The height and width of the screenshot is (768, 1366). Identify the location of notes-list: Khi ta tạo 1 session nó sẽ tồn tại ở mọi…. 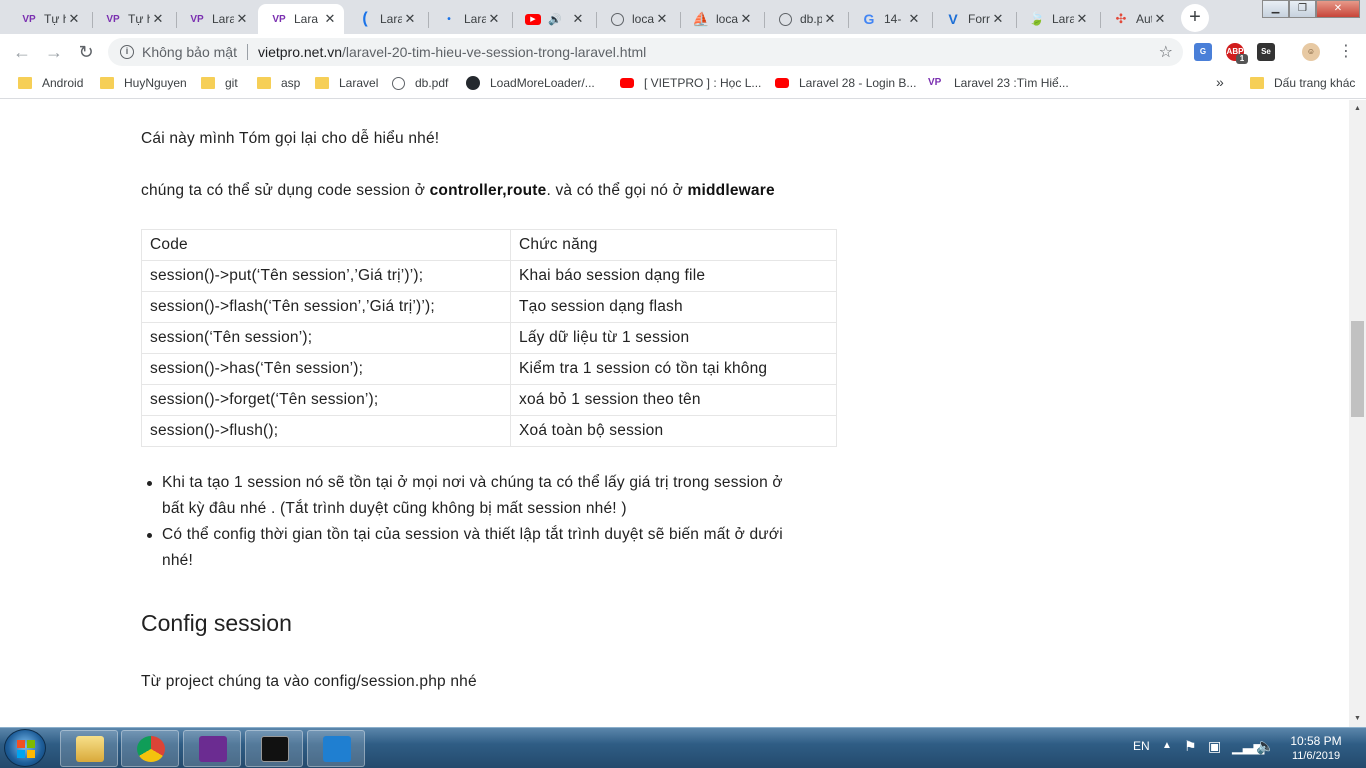
(494, 522).